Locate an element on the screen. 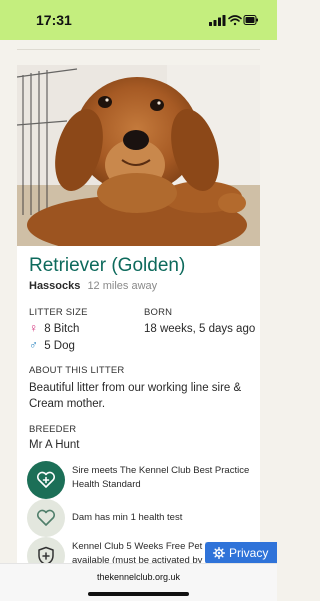  status-icons is located at coordinates (234, 20).